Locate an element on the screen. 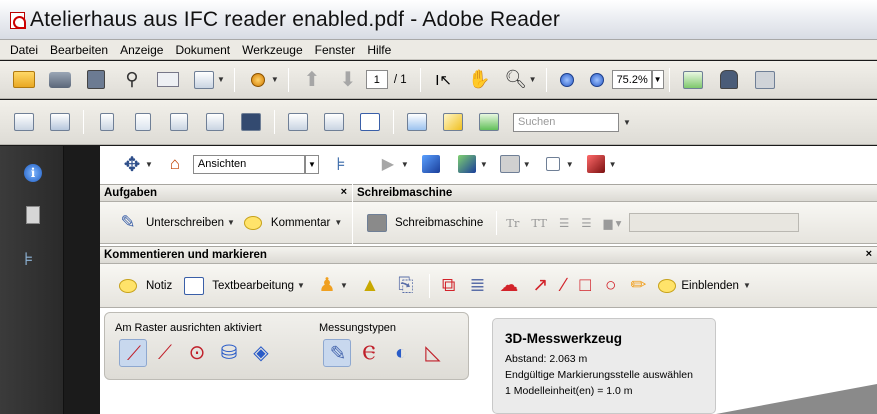 Image resolution: width=877 pixels, height=414 pixels. note-button: Notiz is located at coordinates (159, 286).